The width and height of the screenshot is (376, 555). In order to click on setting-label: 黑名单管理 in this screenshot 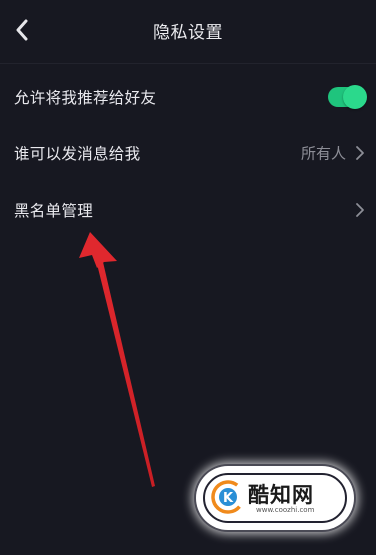, I will do `click(54, 211)`.